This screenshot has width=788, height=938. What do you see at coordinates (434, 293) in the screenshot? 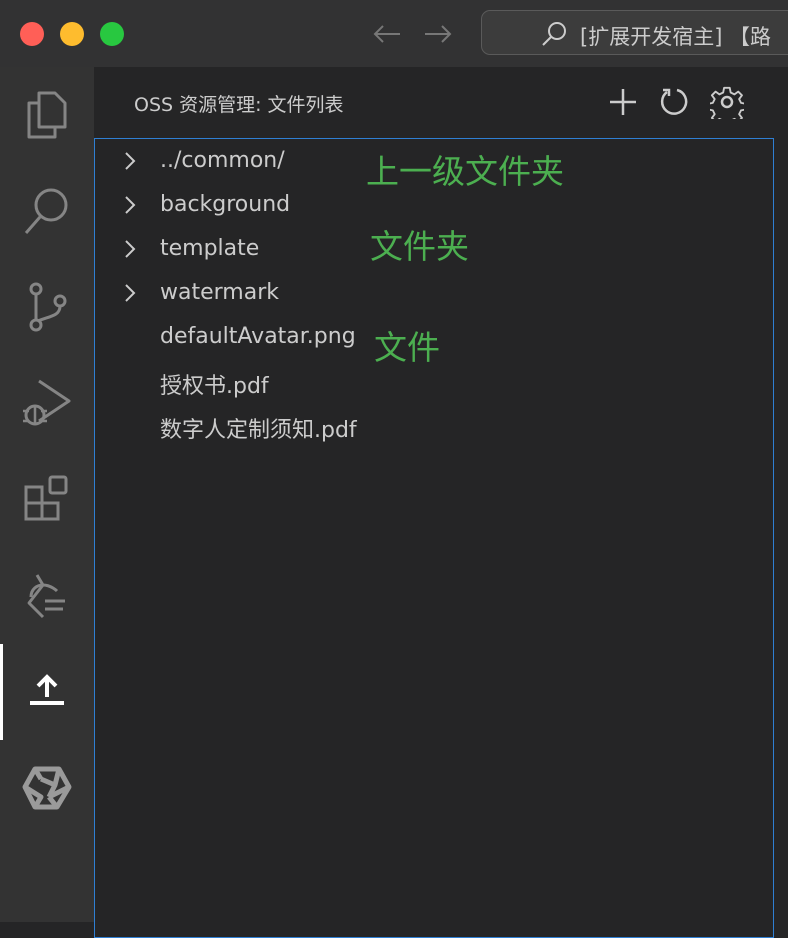
I see `tree-item-folder: watermark` at bounding box center [434, 293].